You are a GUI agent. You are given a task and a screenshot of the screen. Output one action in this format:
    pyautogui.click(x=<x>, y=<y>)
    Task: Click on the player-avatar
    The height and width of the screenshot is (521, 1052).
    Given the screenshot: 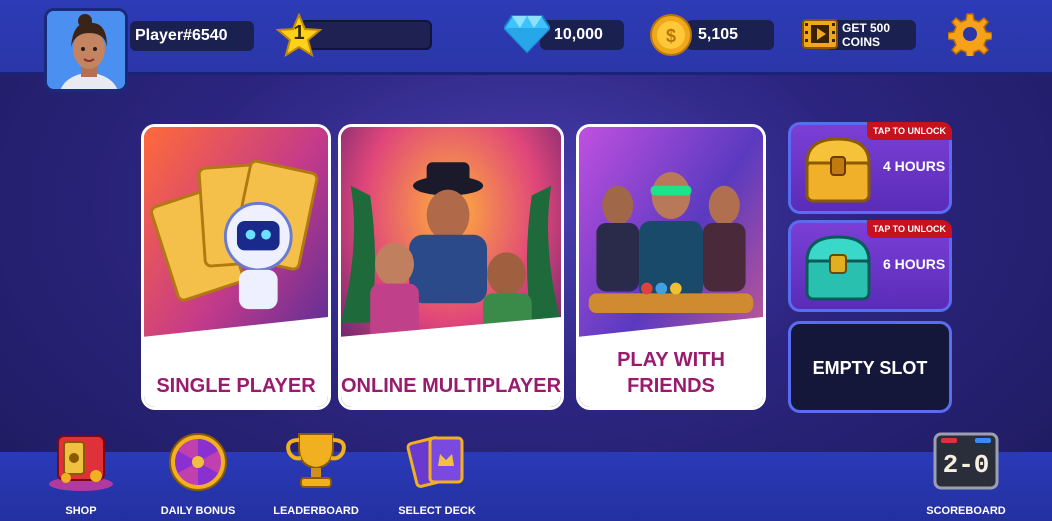 What is the action you would take?
    pyautogui.click(x=86, y=50)
    